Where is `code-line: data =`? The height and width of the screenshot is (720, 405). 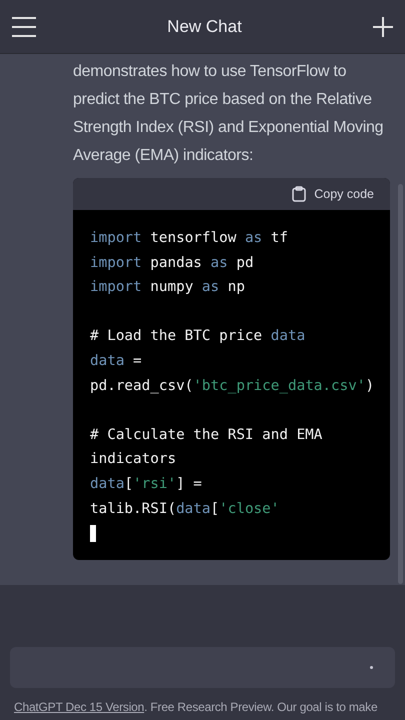
code-line: data = is located at coordinates (116, 361).